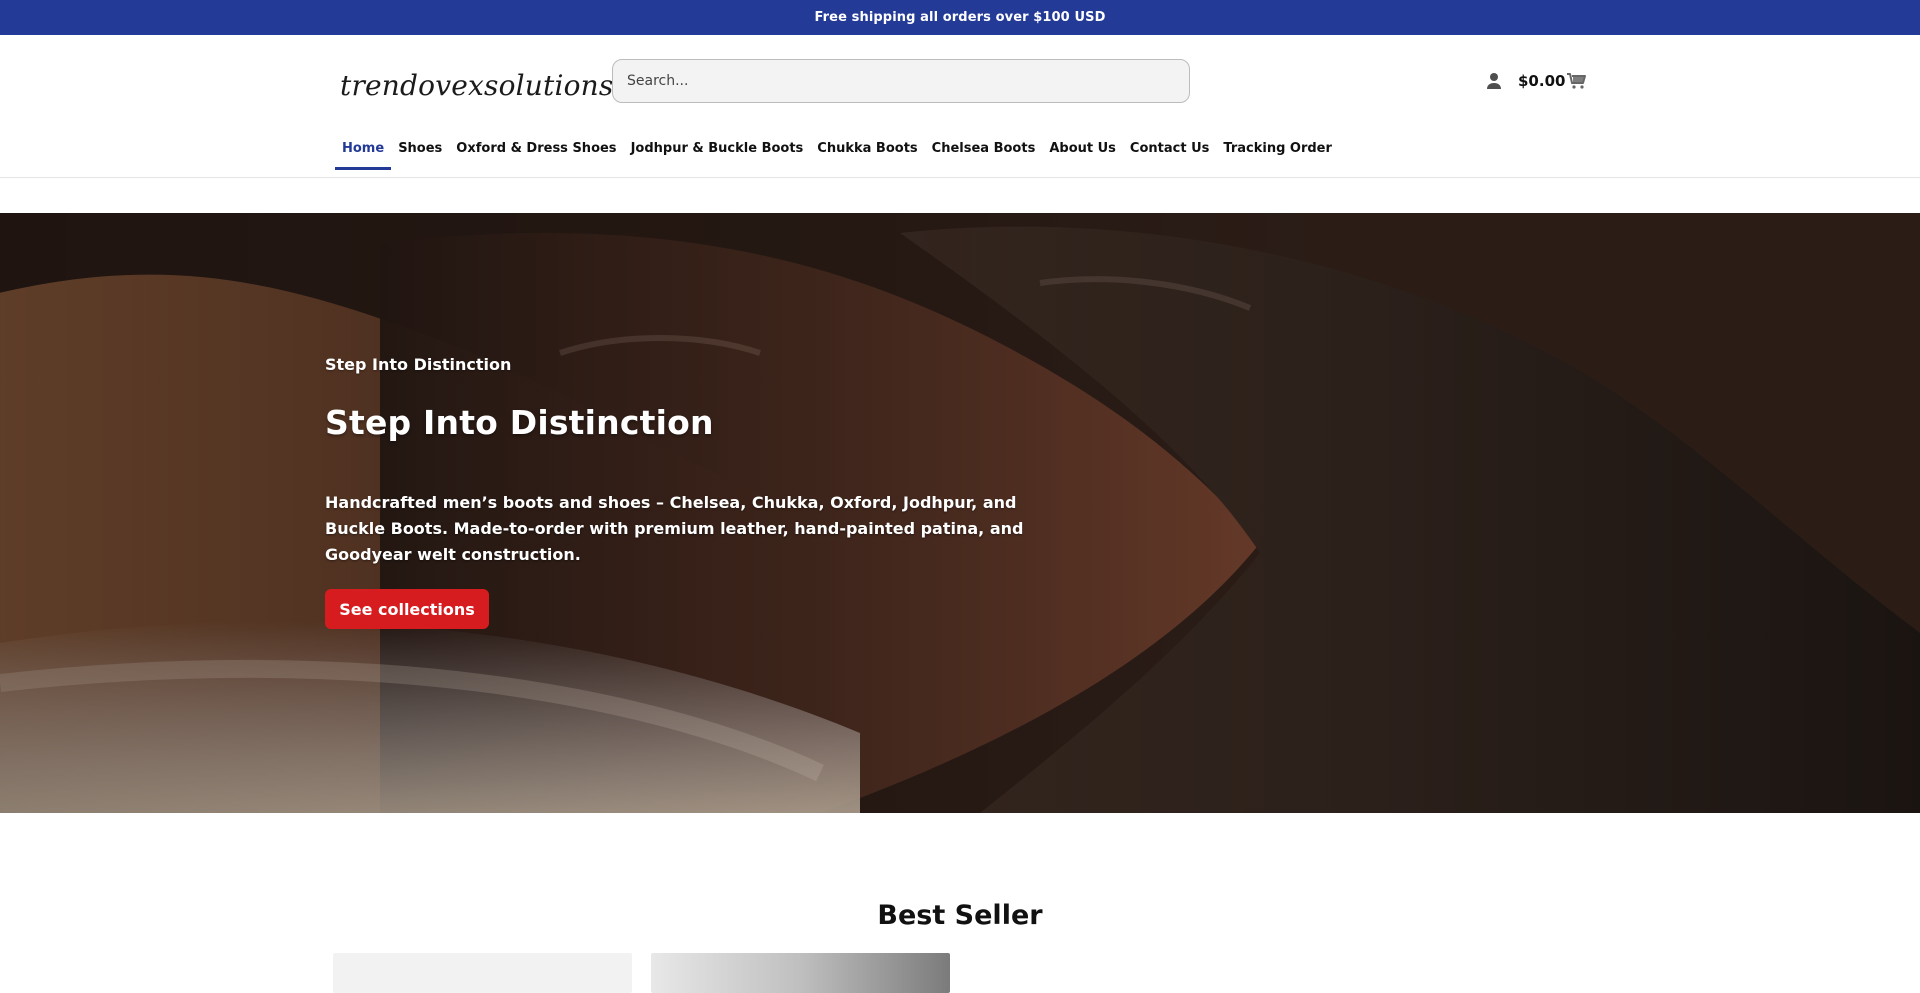  I want to click on hero-kicker: Step Into Distinction, so click(418, 364).